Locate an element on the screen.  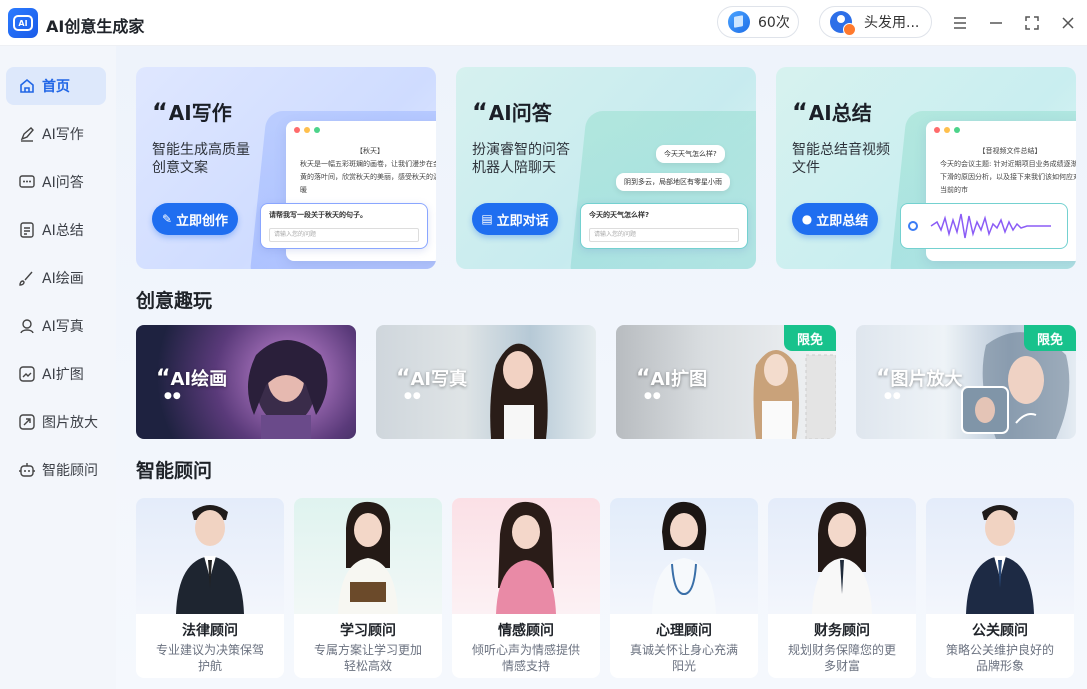
preview-heading: 【音视频文件总结】 is located at coordinates (1010, 151).